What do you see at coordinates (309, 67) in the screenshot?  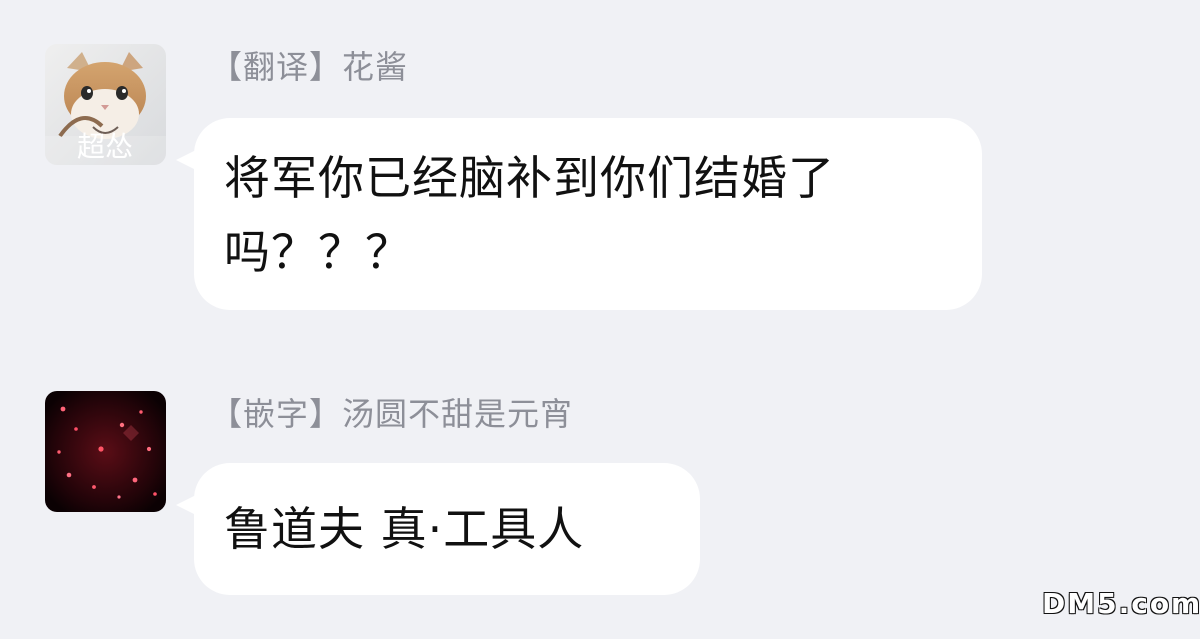 I see `sender-name: 【翻译】花酱` at bounding box center [309, 67].